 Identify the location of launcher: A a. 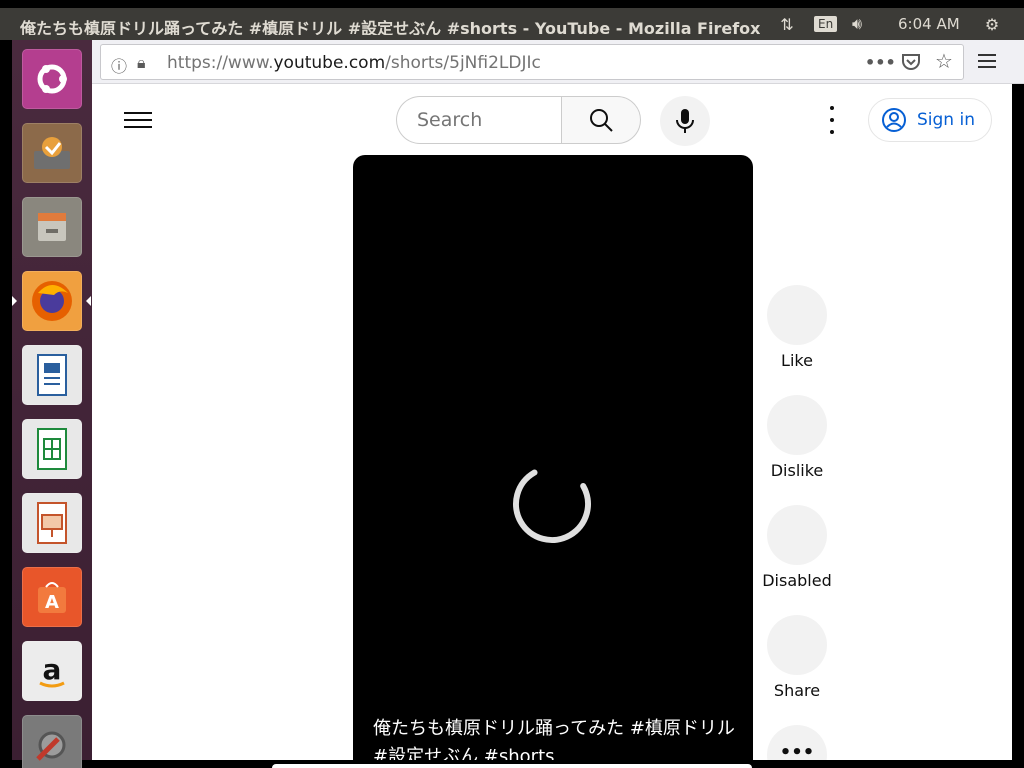
(52, 404).